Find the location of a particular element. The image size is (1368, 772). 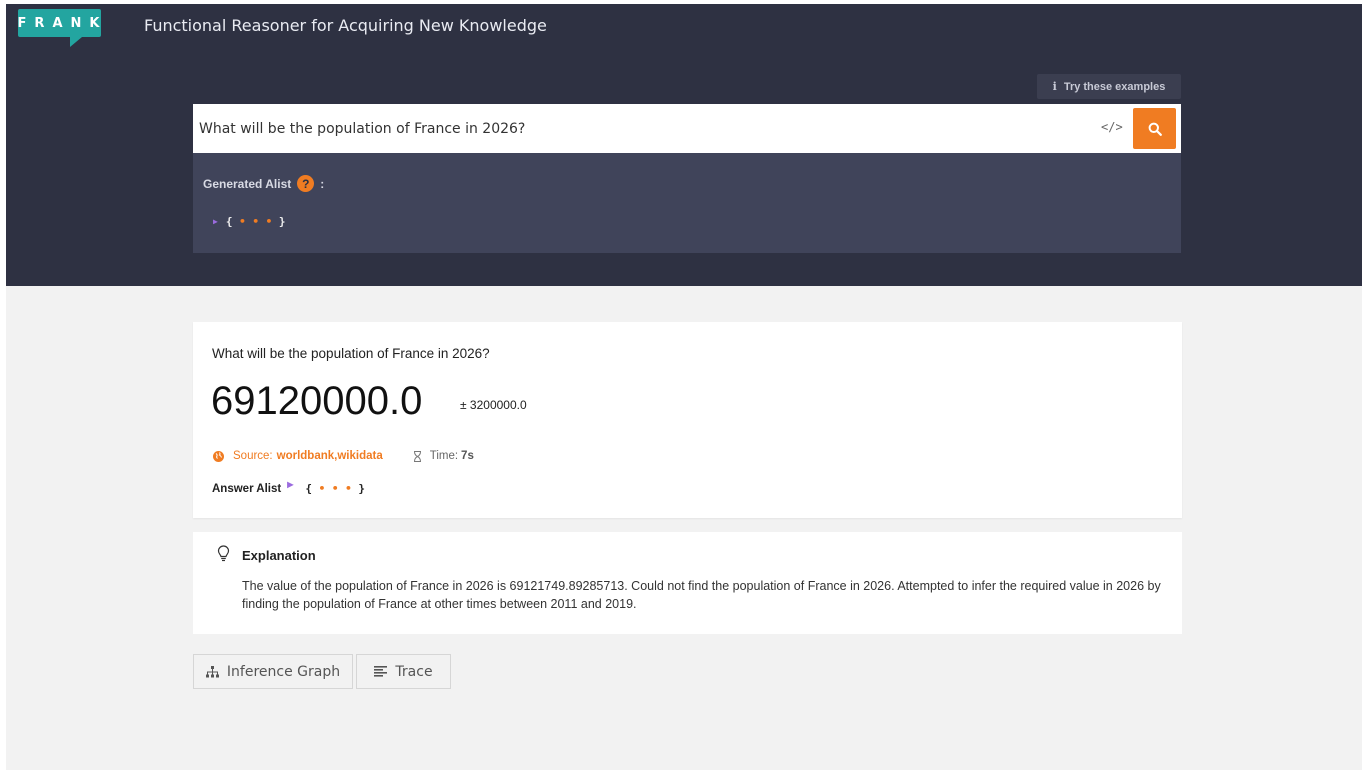

trace-button: Trace is located at coordinates (403, 671).